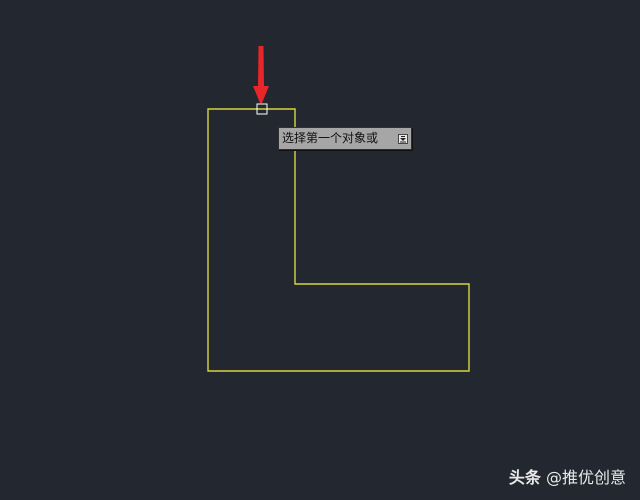  I want to click on tooltip-options-button, so click(403, 139).